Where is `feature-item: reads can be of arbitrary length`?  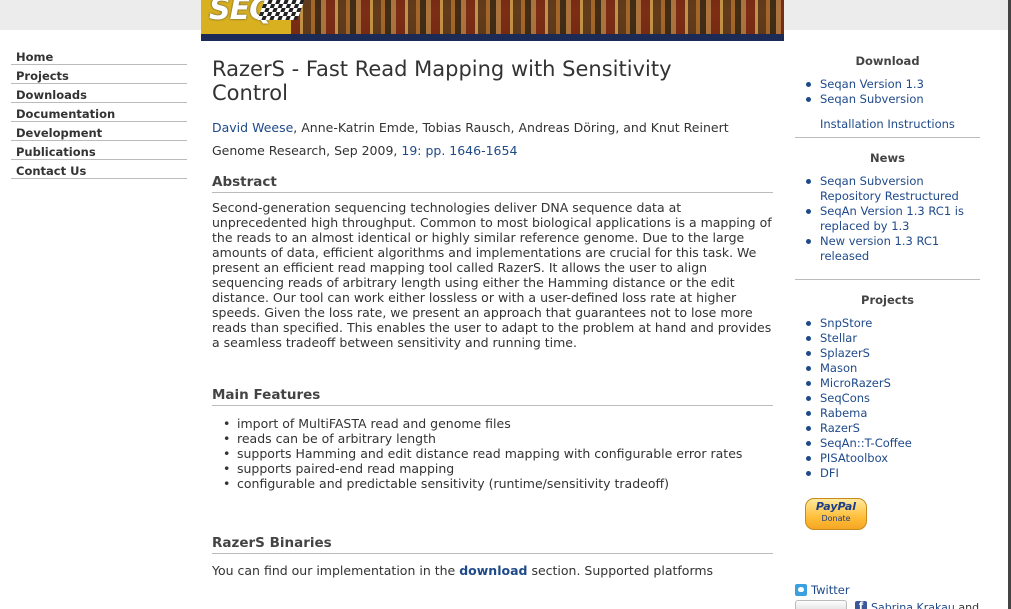 feature-item: reads can be of arbitrary length is located at coordinates (498, 438).